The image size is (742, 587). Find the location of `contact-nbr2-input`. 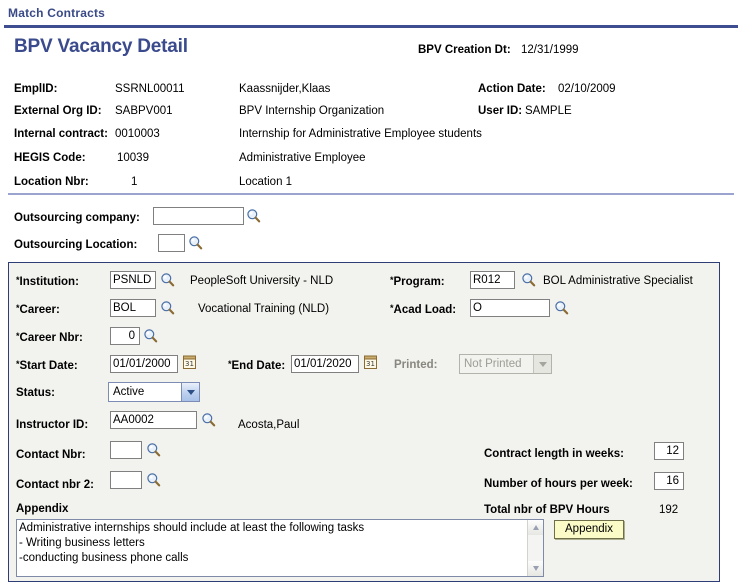

contact-nbr2-input is located at coordinates (126, 480).